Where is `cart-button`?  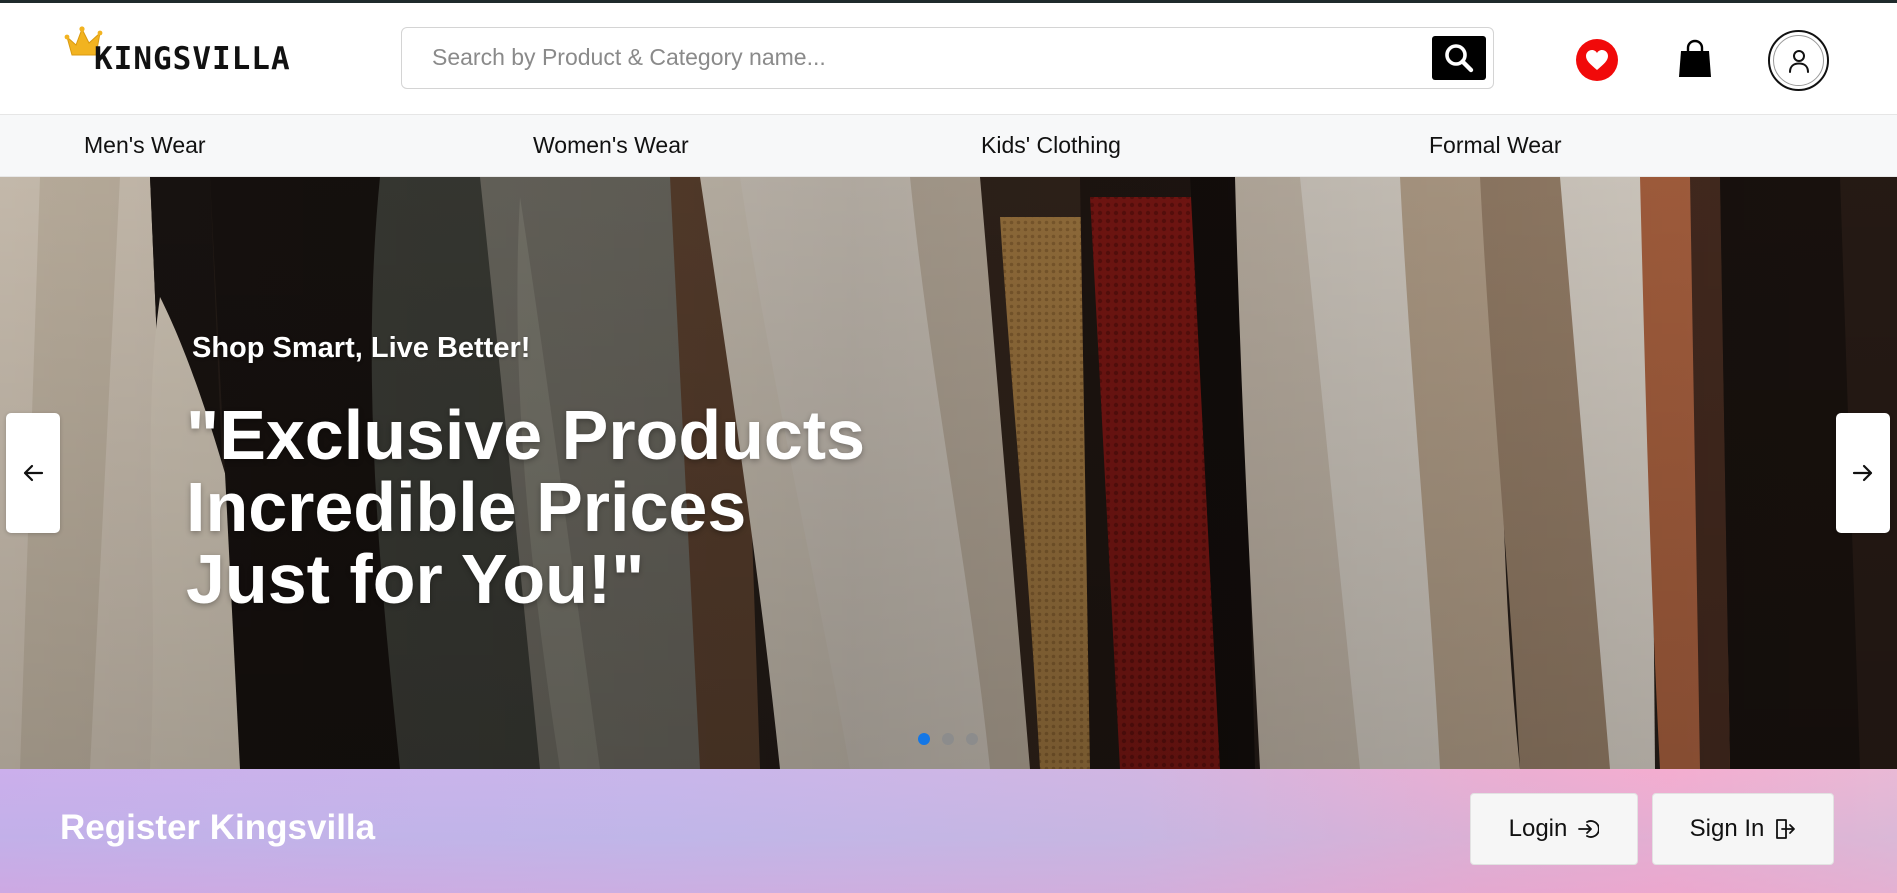
cart-button is located at coordinates (1695, 59).